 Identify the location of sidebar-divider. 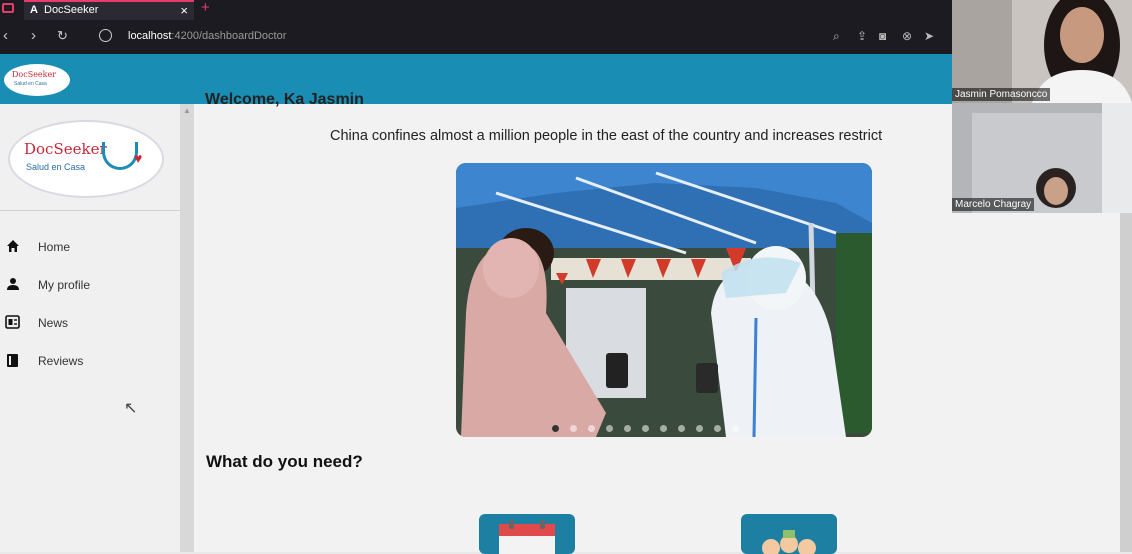
(90, 210).